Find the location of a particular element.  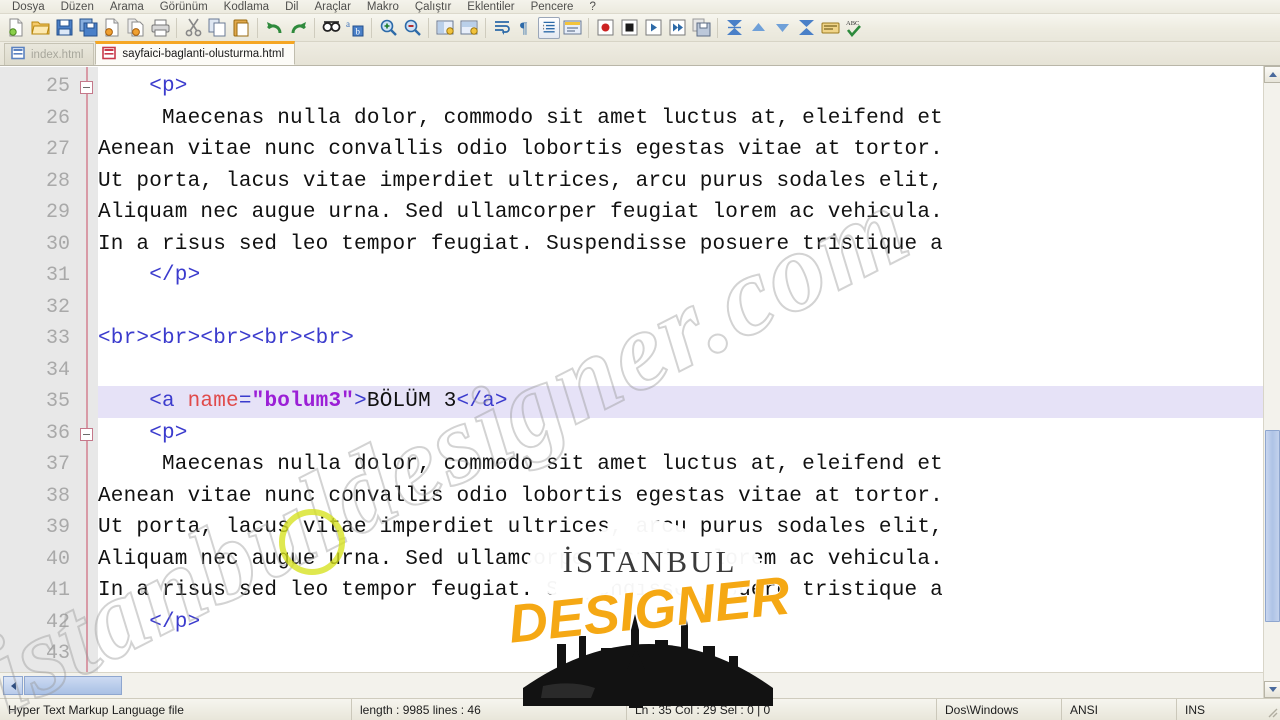

resize-grip-icon is located at coordinates (1271, 711).